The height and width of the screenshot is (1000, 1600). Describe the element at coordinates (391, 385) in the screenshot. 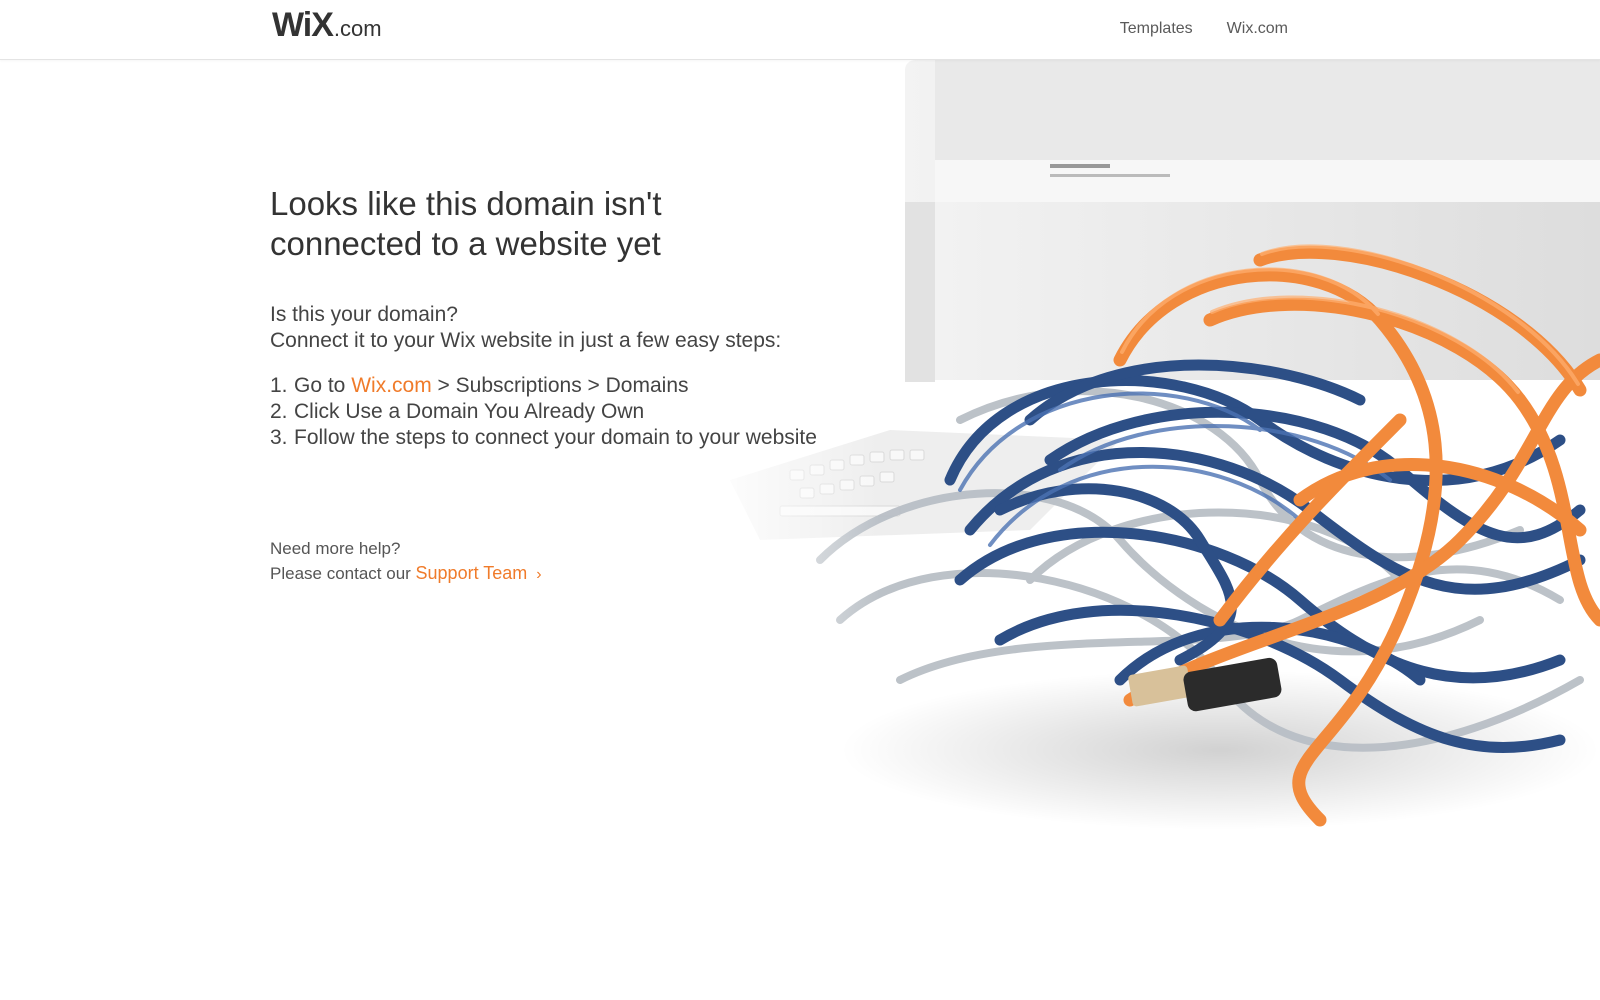

I see `wix-com-link: Wix.com` at that location.